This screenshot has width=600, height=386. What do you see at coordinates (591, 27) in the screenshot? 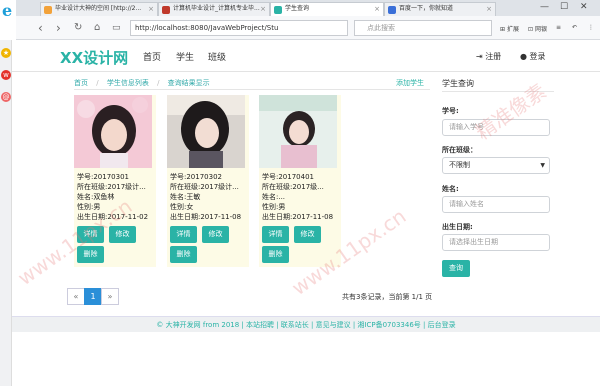
I see `menu-more-icon: ⋮` at bounding box center [591, 27].